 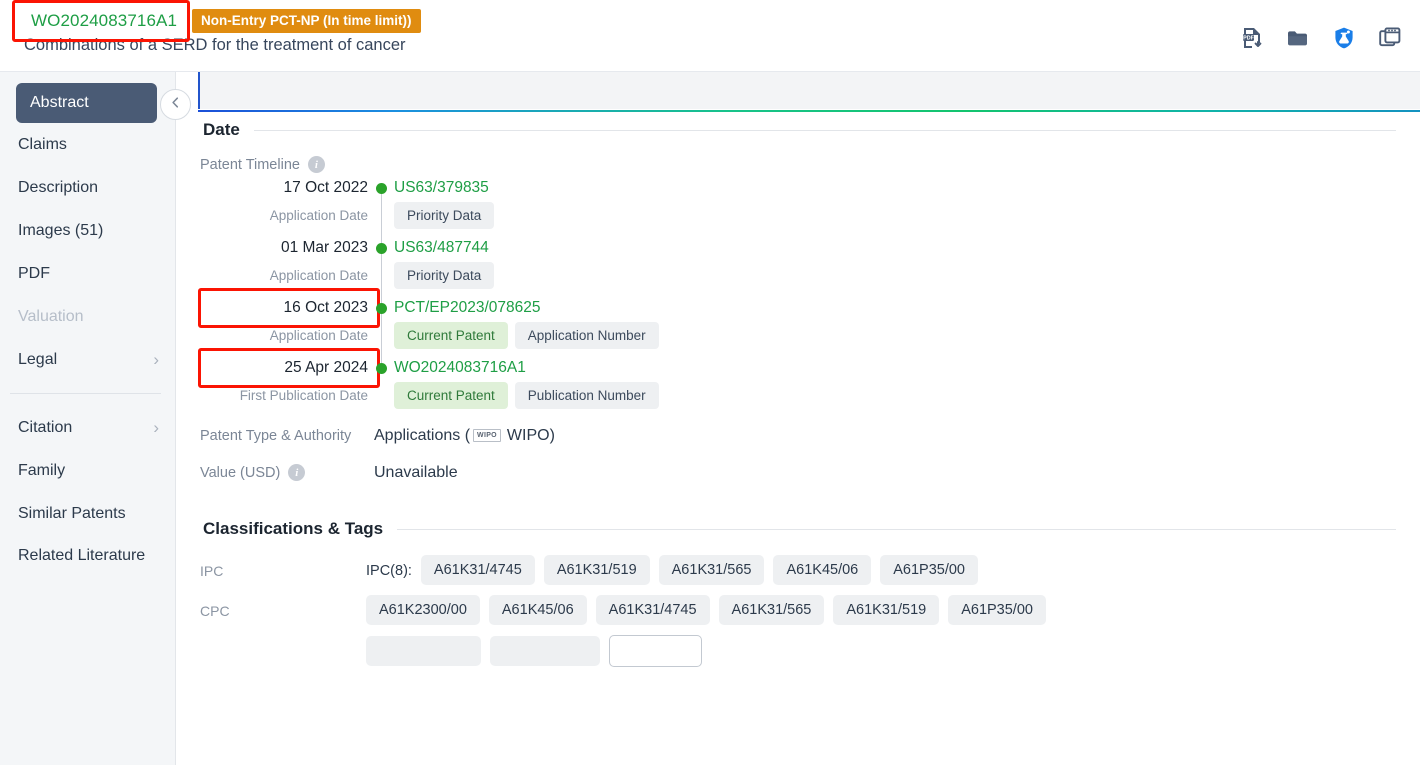 I want to click on timeline-tag: Application Number, so click(x=586, y=335).